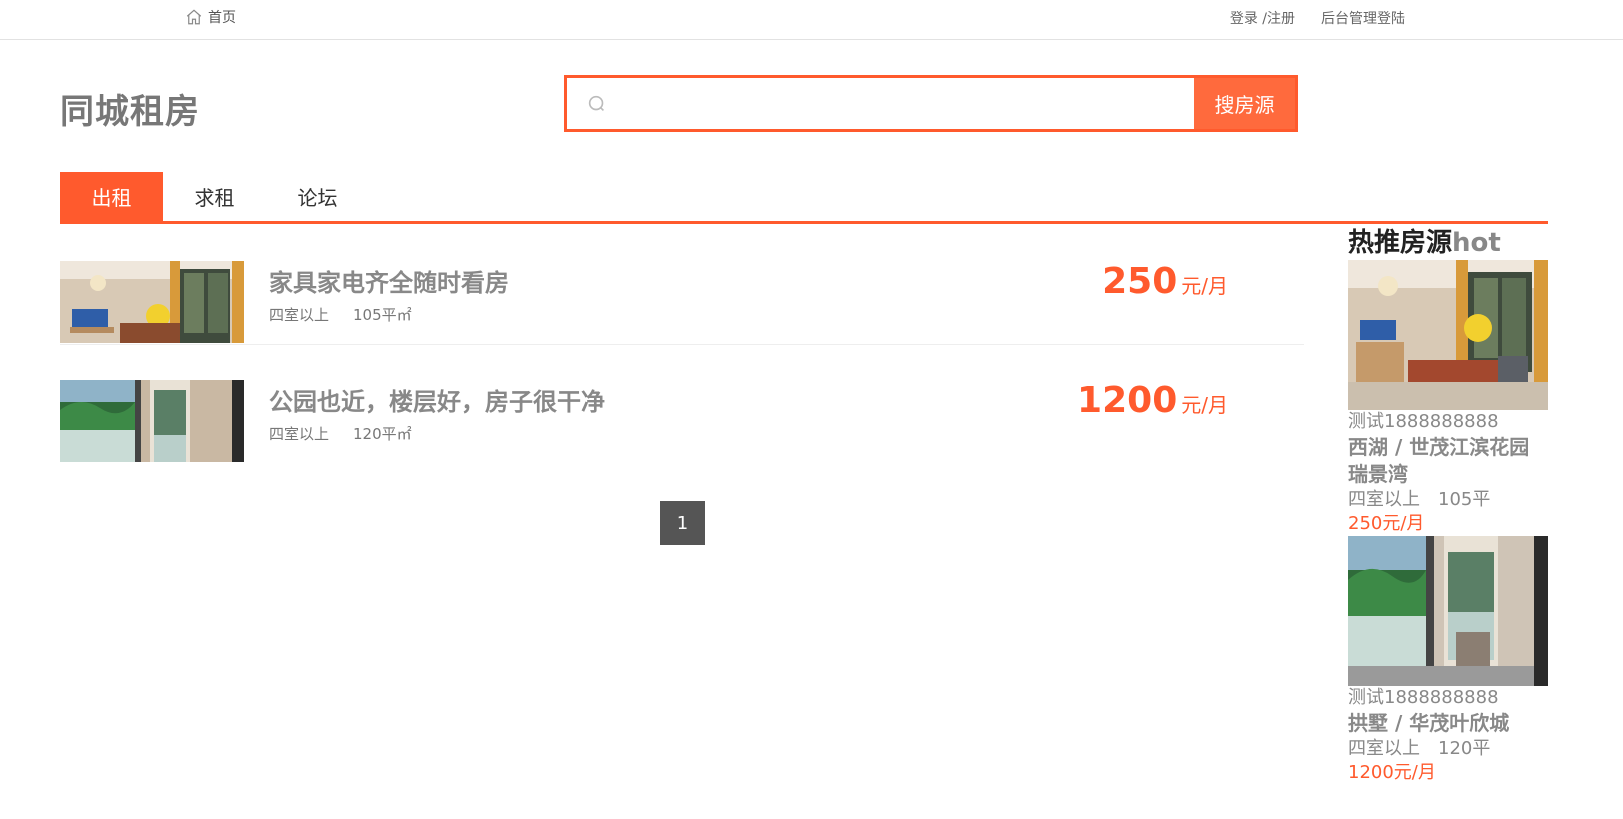 Image resolution: width=1623 pixels, height=819 pixels. Describe the element at coordinates (437, 399) in the screenshot. I see `listing-title: 公园也近，楼层好，房子很干净` at that location.